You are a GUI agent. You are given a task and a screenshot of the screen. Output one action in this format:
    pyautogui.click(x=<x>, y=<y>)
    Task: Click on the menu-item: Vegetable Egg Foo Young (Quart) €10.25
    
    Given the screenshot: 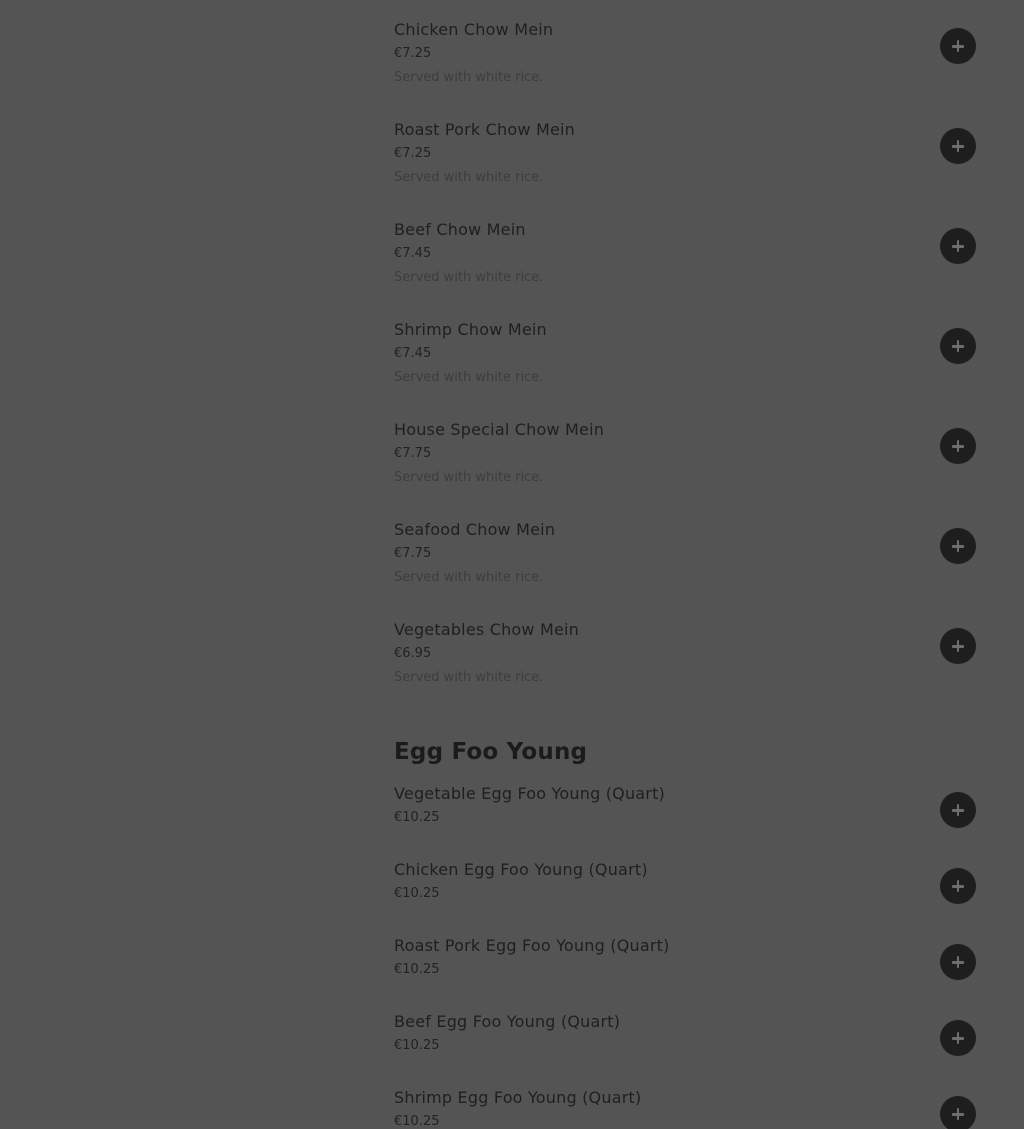 What is the action you would take?
    pyautogui.click(x=685, y=822)
    